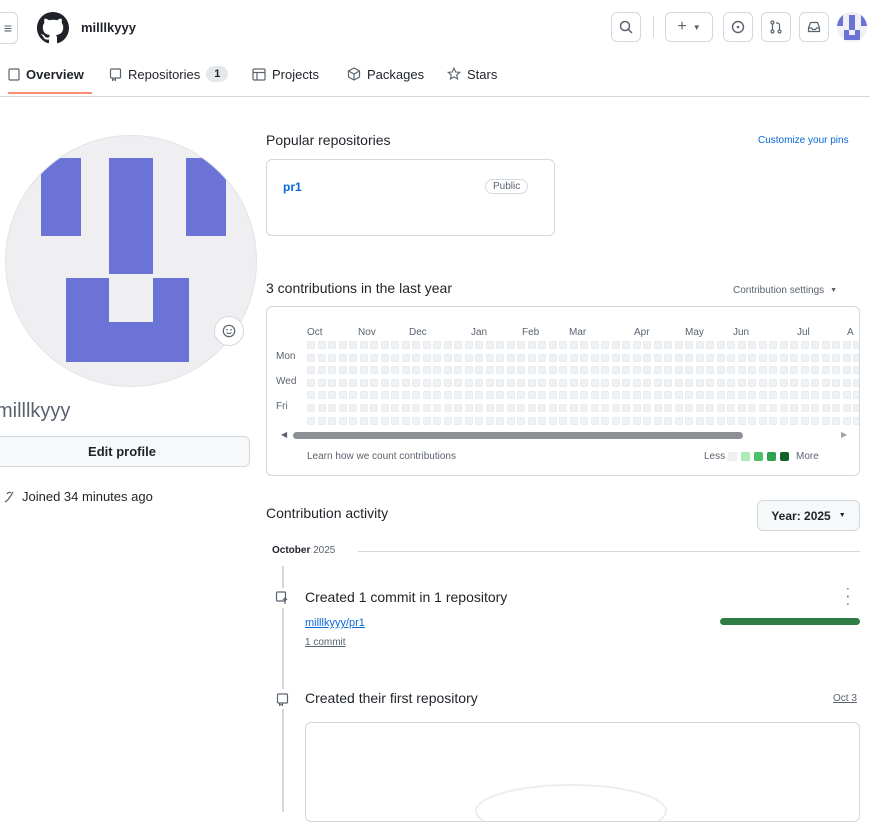 The width and height of the screenshot is (870, 822). I want to click on commit-repo-link: milllkyyy/pr1, so click(335, 623).